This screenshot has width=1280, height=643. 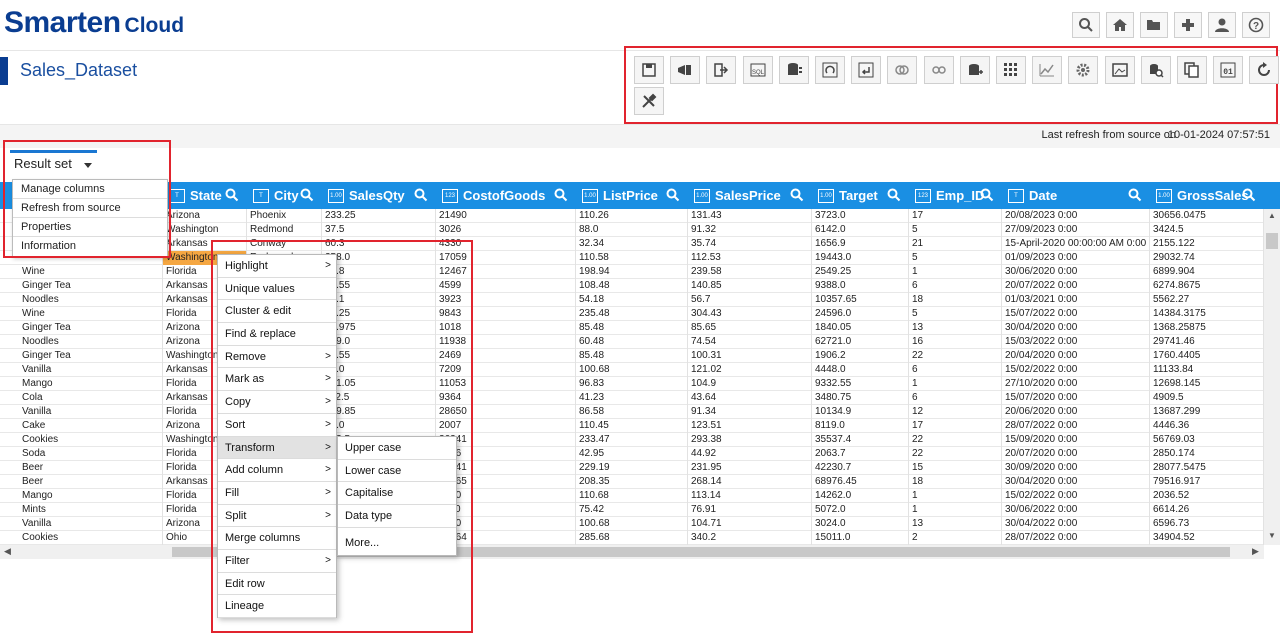 What do you see at coordinates (1011, 70) in the screenshot?
I see `grid-button` at bounding box center [1011, 70].